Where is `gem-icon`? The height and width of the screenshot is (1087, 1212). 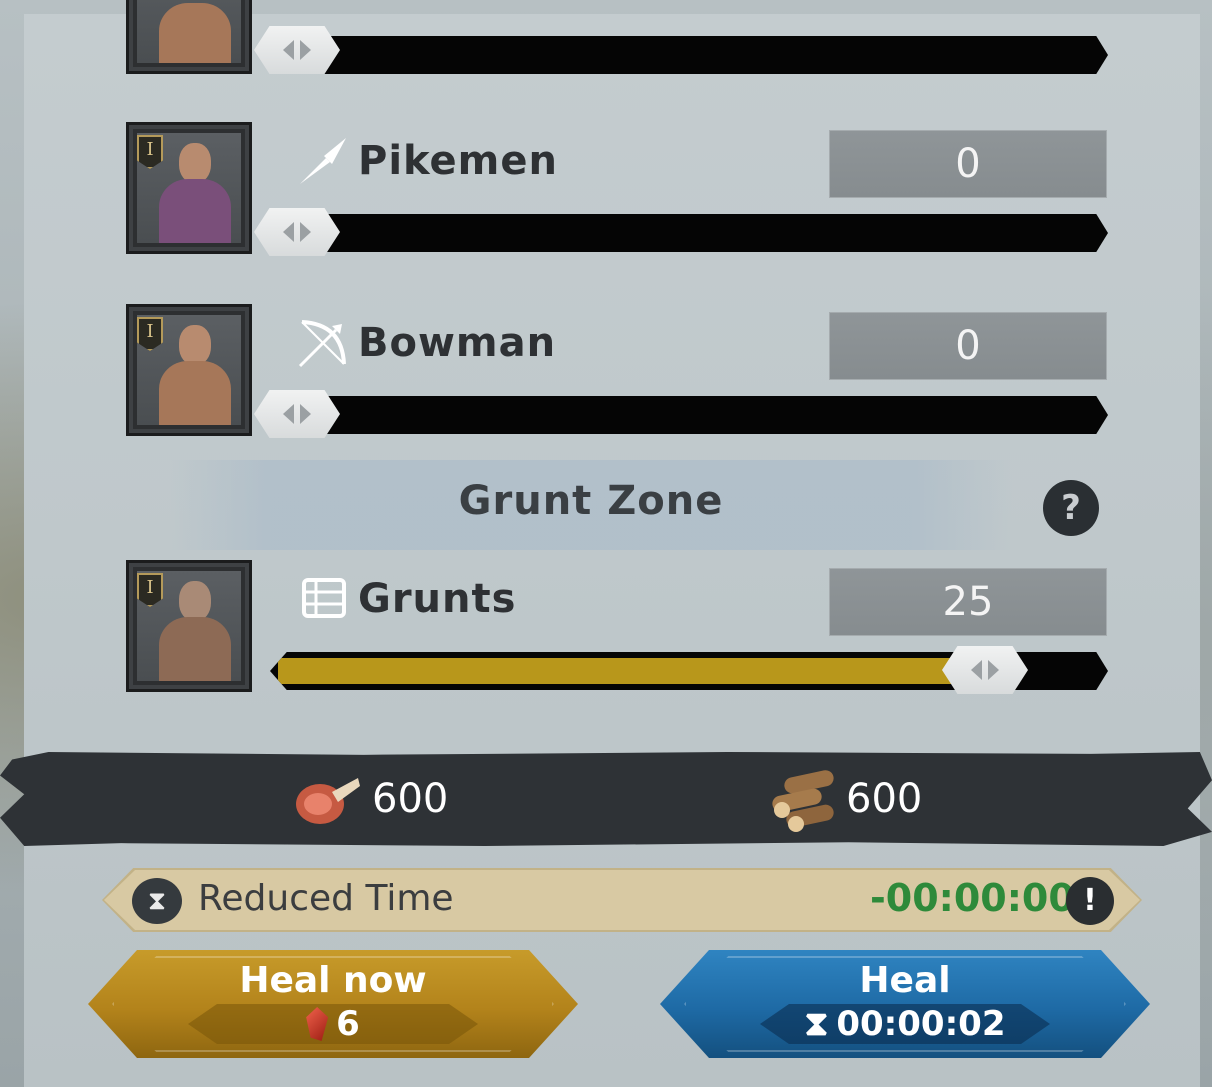 gem-icon is located at coordinates (317, 1024).